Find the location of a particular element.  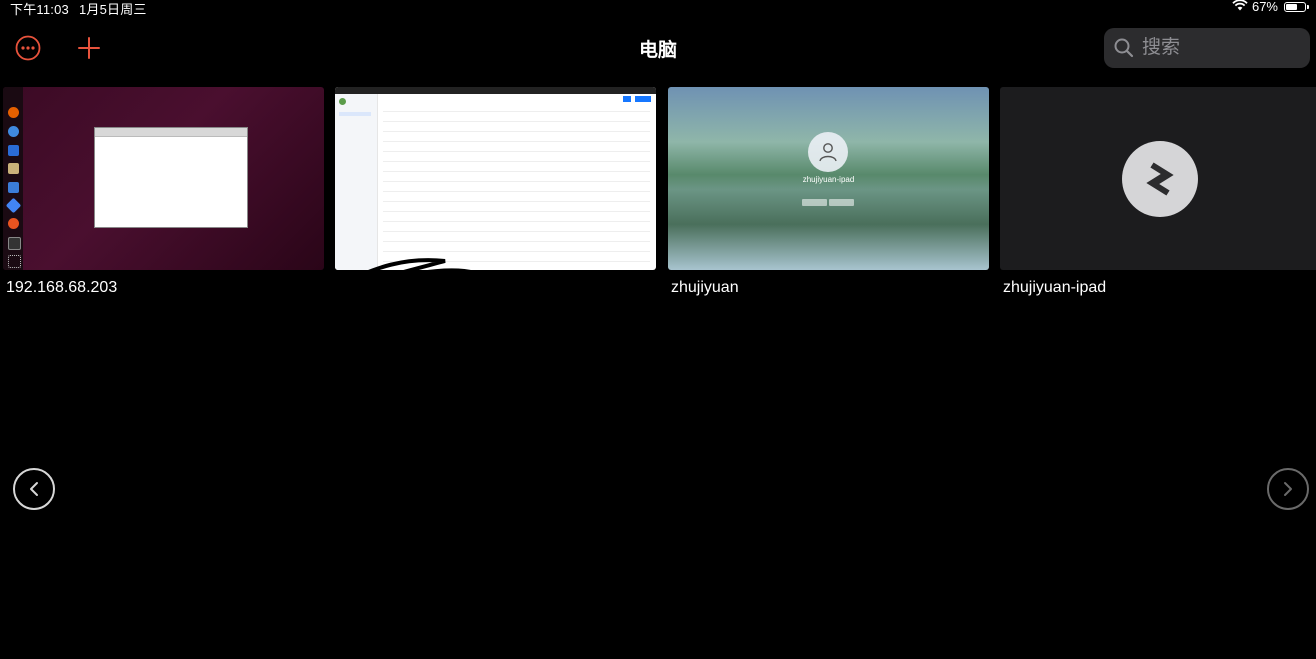

battery-icon is located at coordinates (1296, 6).